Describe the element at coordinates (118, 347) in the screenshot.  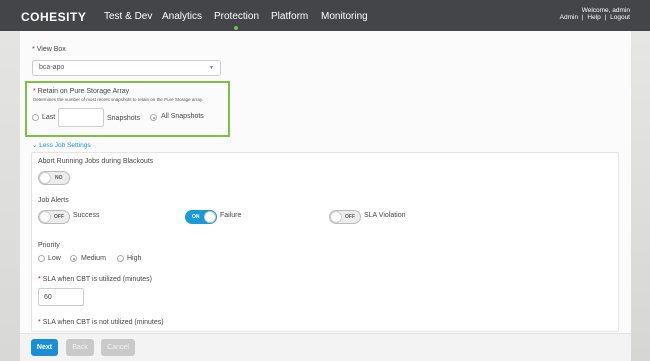
I see `cancel-button: Cancel` at that location.